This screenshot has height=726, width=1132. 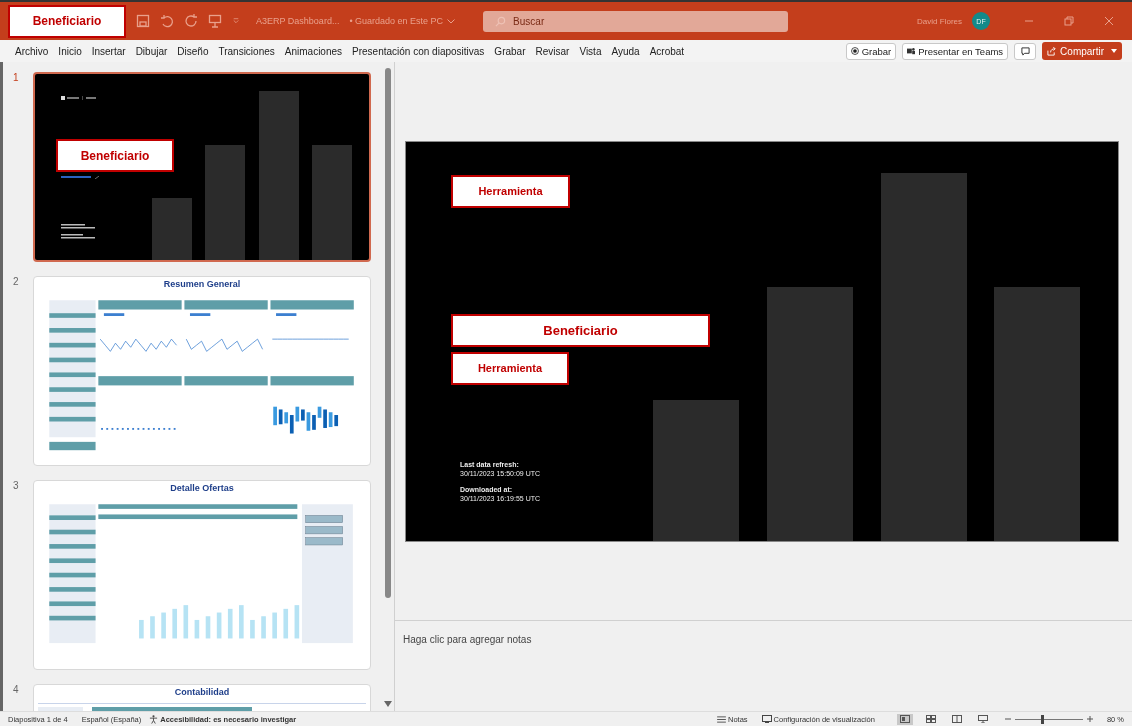 I want to click on user-name: David Flores, so click(x=939, y=21).